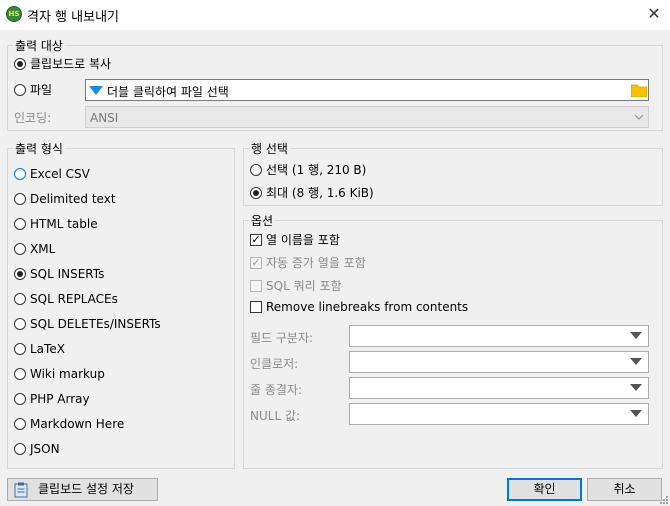 This screenshot has height=506, width=670. What do you see at coordinates (60, 174) in the screenshot?
I see `format-label: Excel CSV` at bounding box center [60, 174].